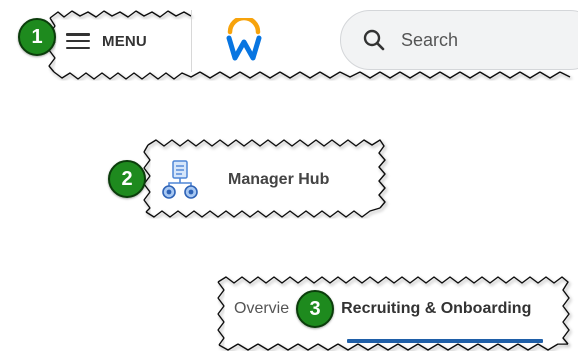  I want to click on search-input: Search, so click(459, 40).